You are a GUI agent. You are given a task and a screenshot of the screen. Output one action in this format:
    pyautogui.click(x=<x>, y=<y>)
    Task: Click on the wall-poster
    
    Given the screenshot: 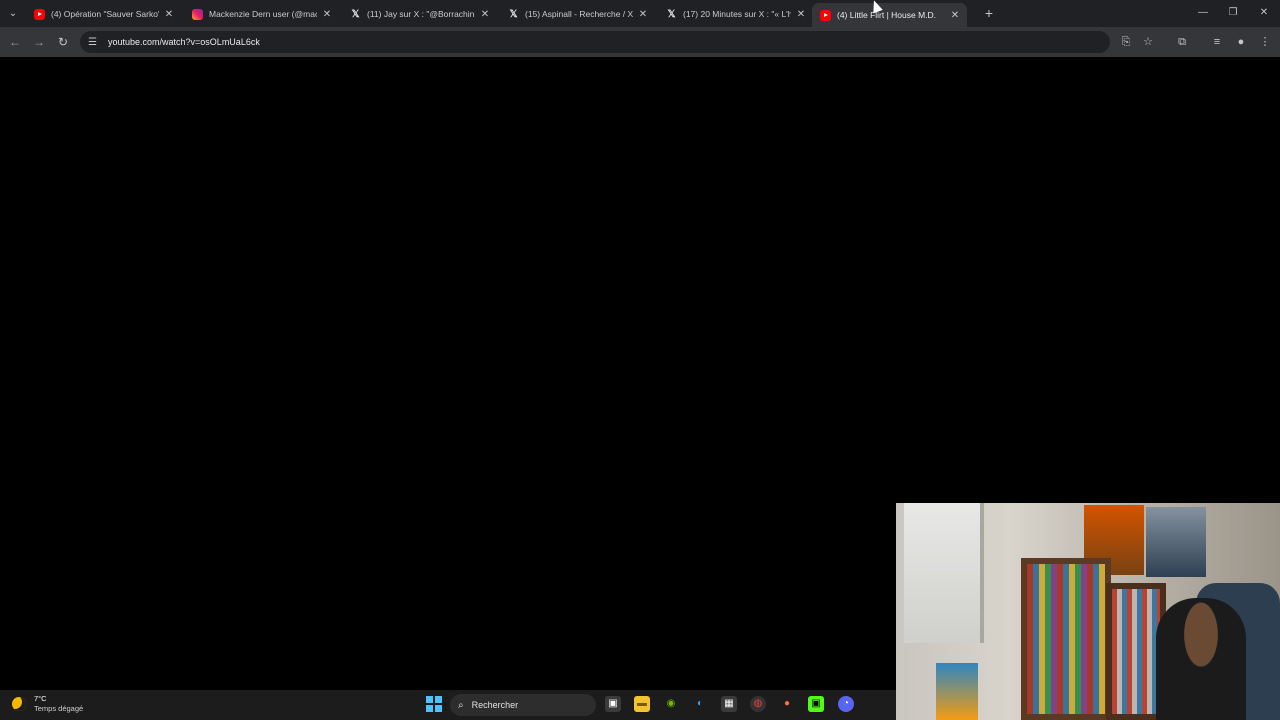 What is the action you would take?
    pyautogui.click(x=1176, y=542)
    